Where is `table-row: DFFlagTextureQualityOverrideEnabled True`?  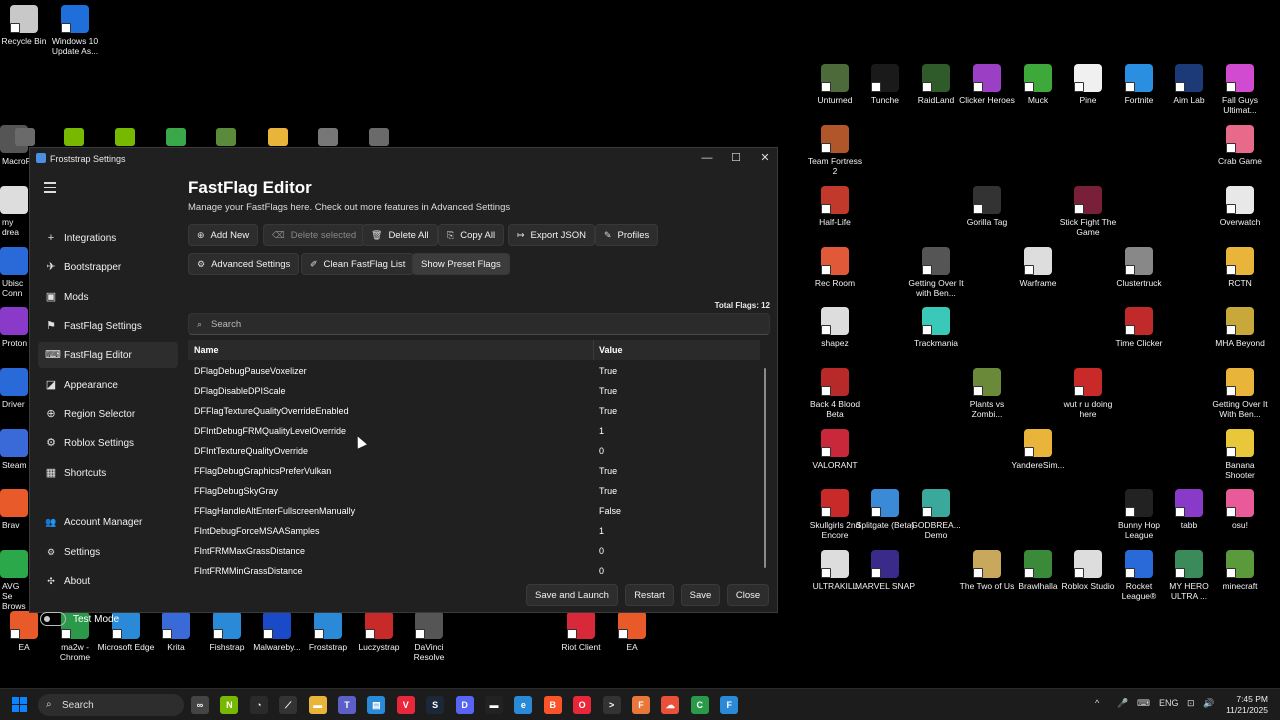 table-row: DFFlagTextureQualityOverrideEnabled True is located at coordinates (474, 411).